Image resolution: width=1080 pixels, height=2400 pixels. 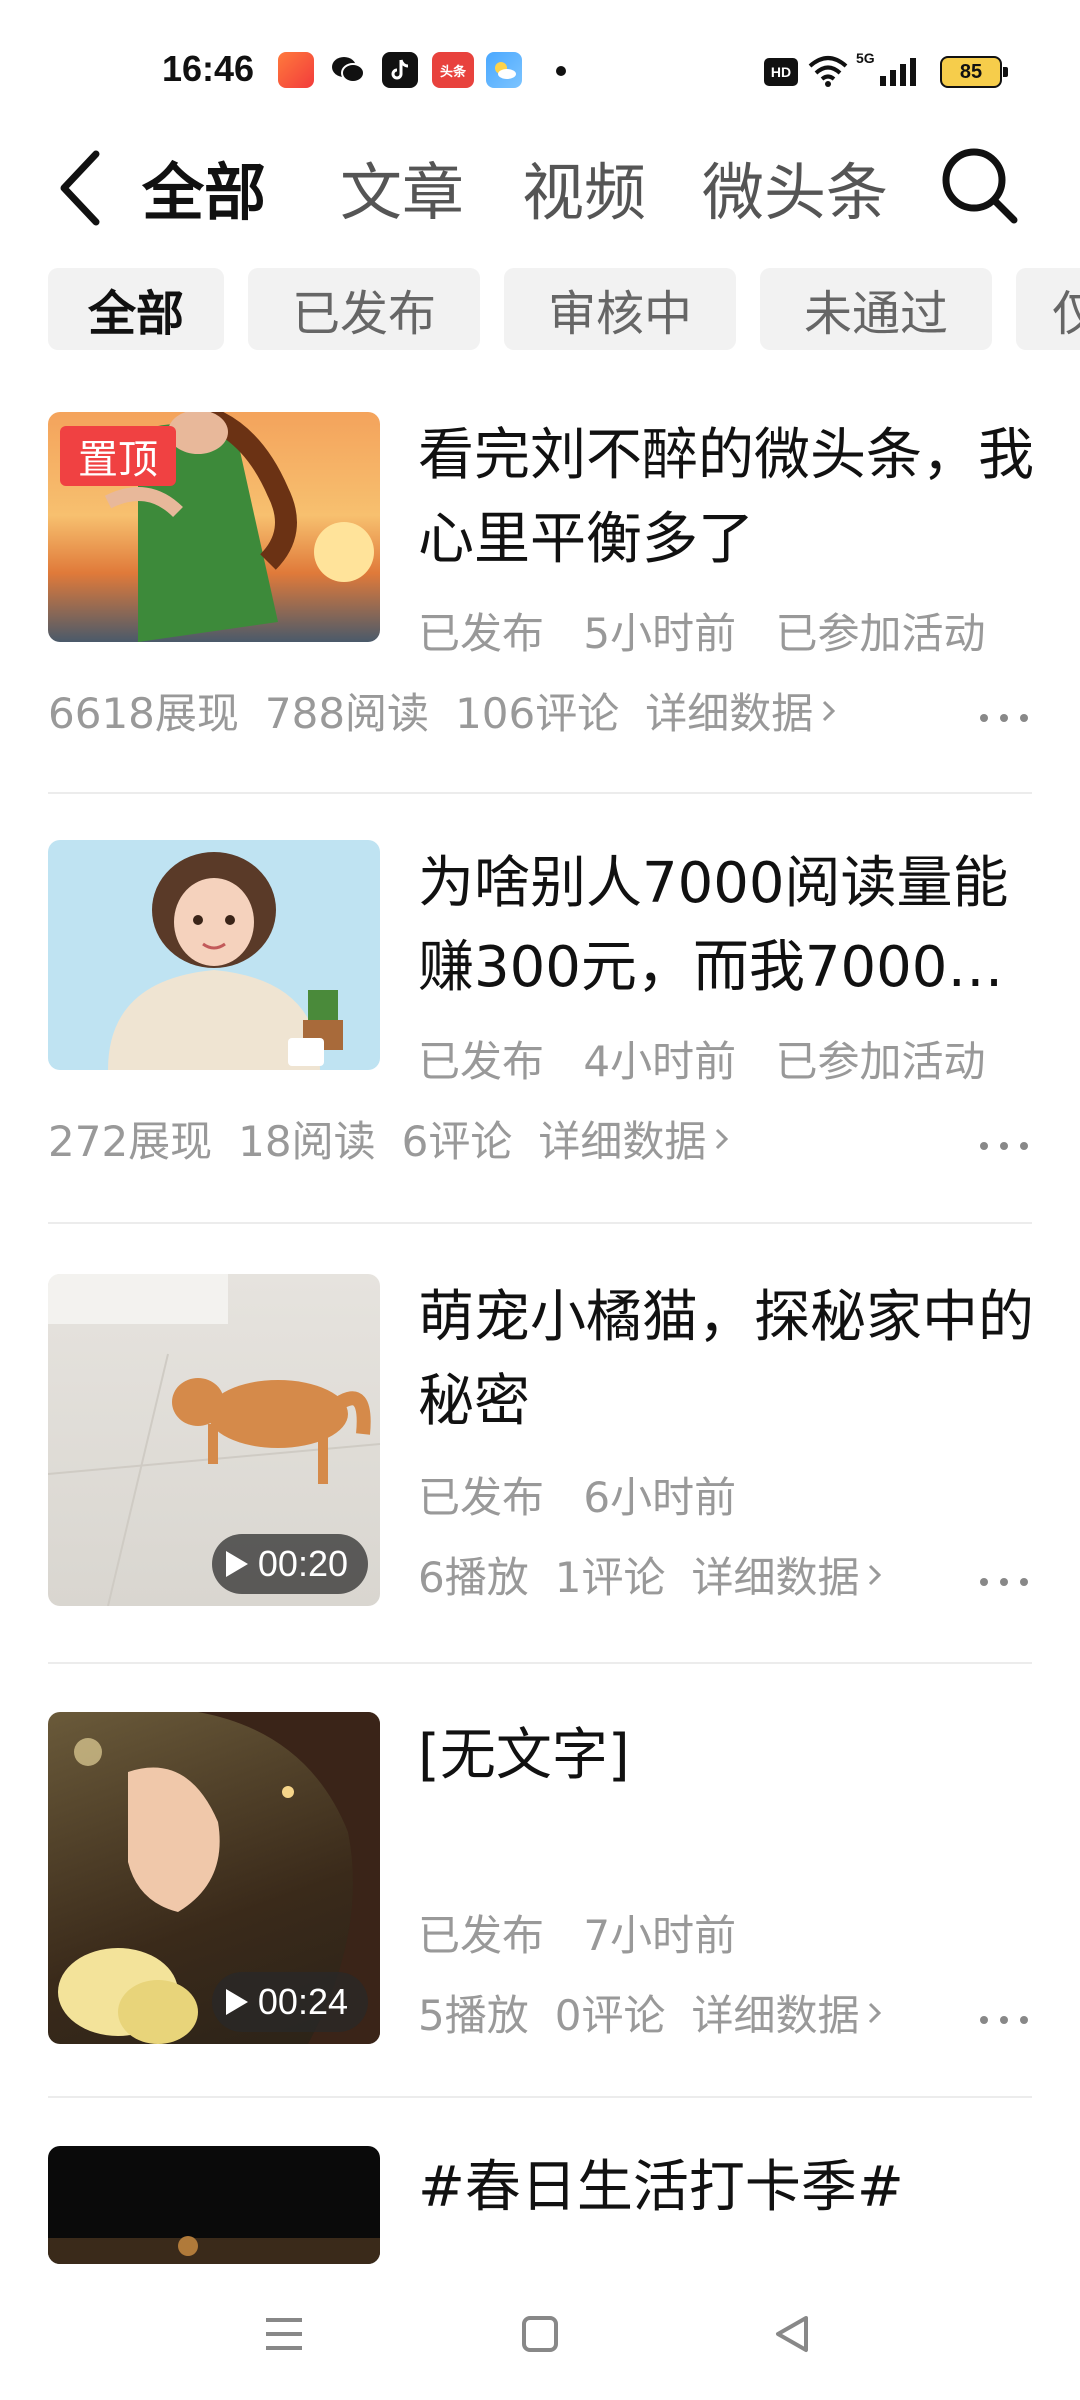 I want to click on recents-button, so click(x=284, y=2334).